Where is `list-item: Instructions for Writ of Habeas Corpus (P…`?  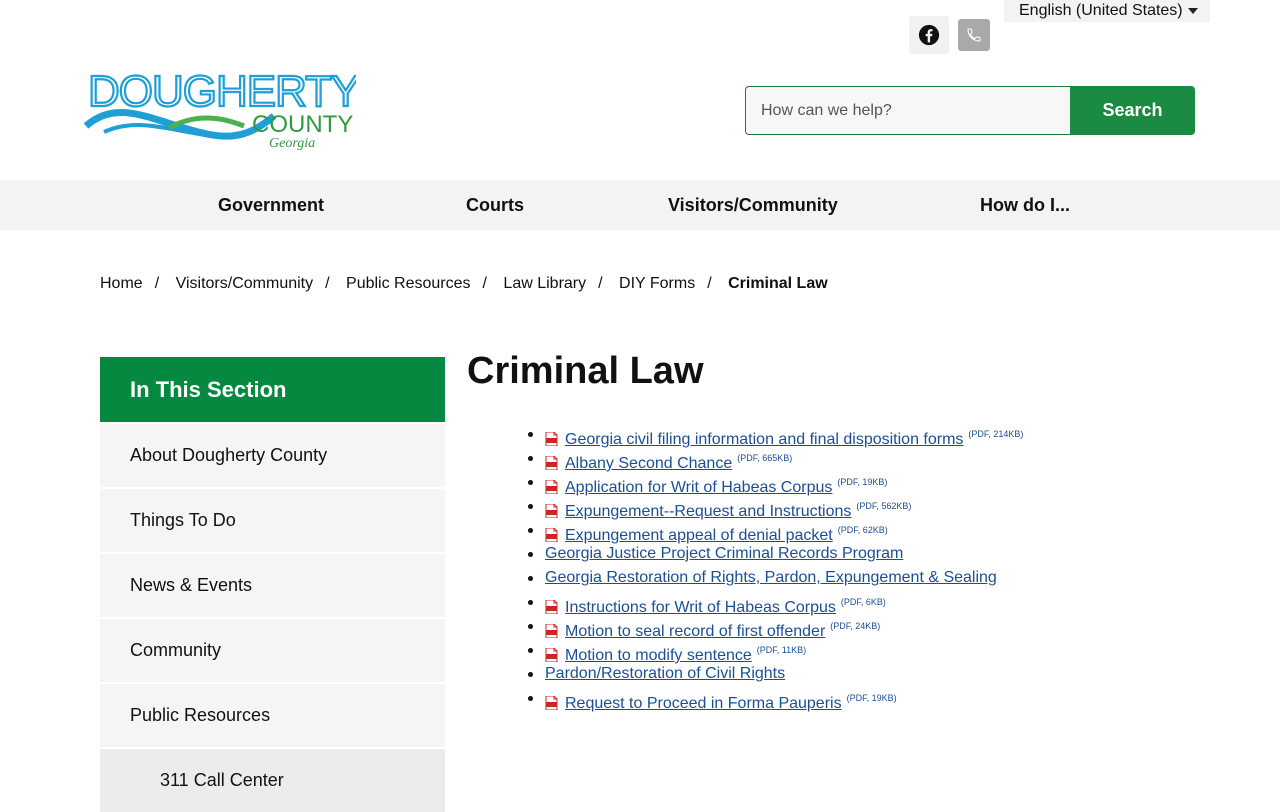 list-item: Instructions for Writ of Habeas Corpus (P… is located at coordinates (775, 603).